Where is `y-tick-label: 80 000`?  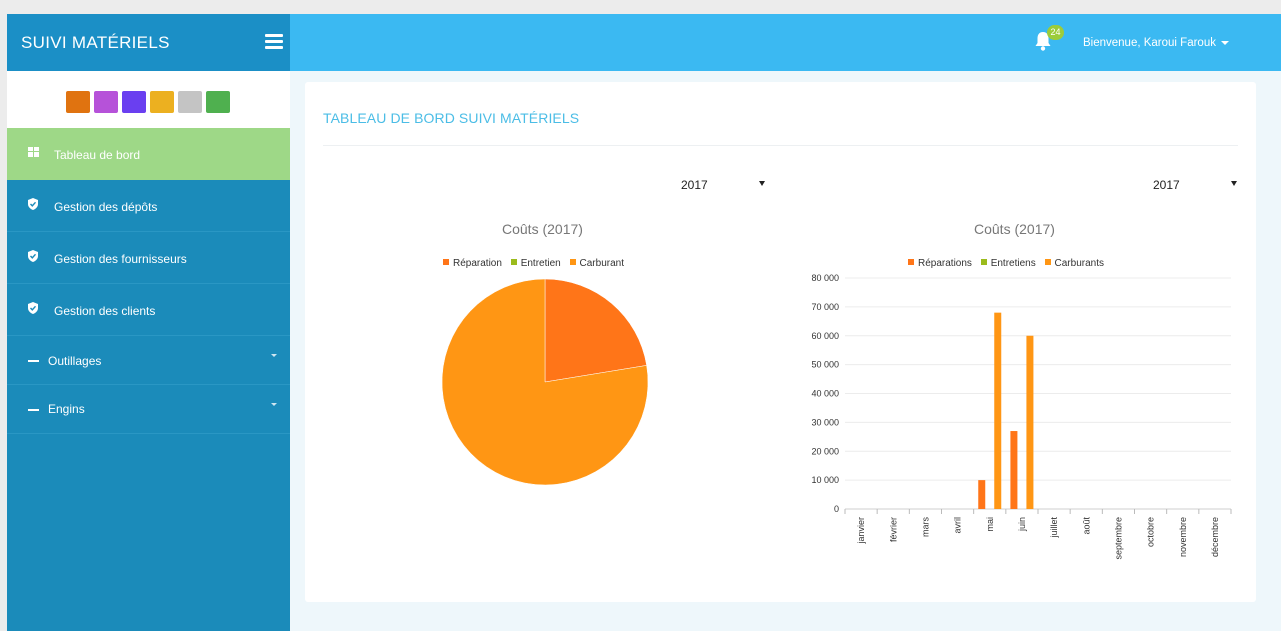 y-tick-label: 80 000 is located at coordinates (825, 278).